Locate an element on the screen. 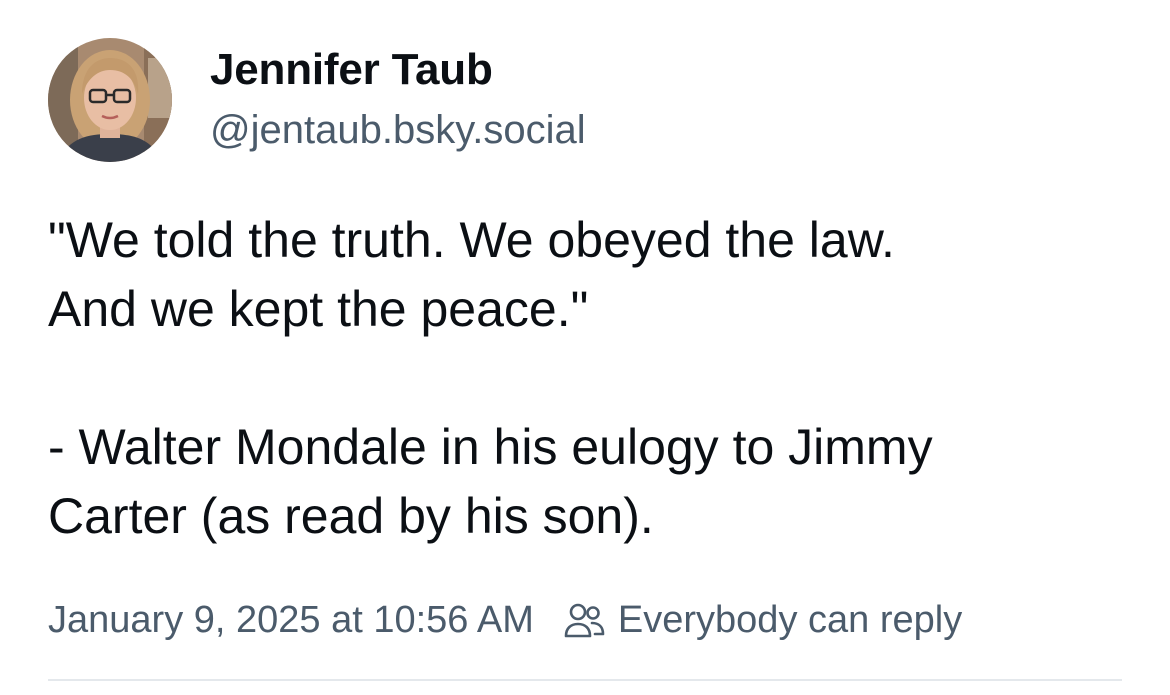 Image resolution: width=1170 pixels, height=695 pixels. divider is located at coordinates (585, 680).